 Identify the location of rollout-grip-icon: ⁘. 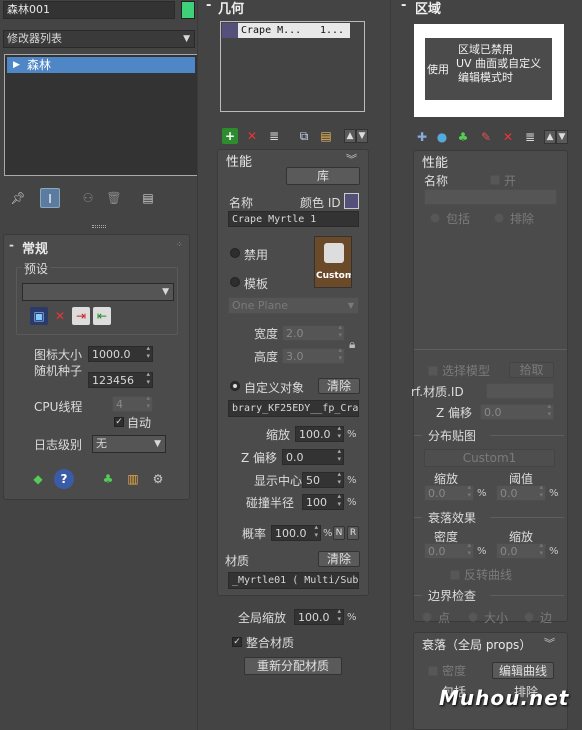
(179, 244).